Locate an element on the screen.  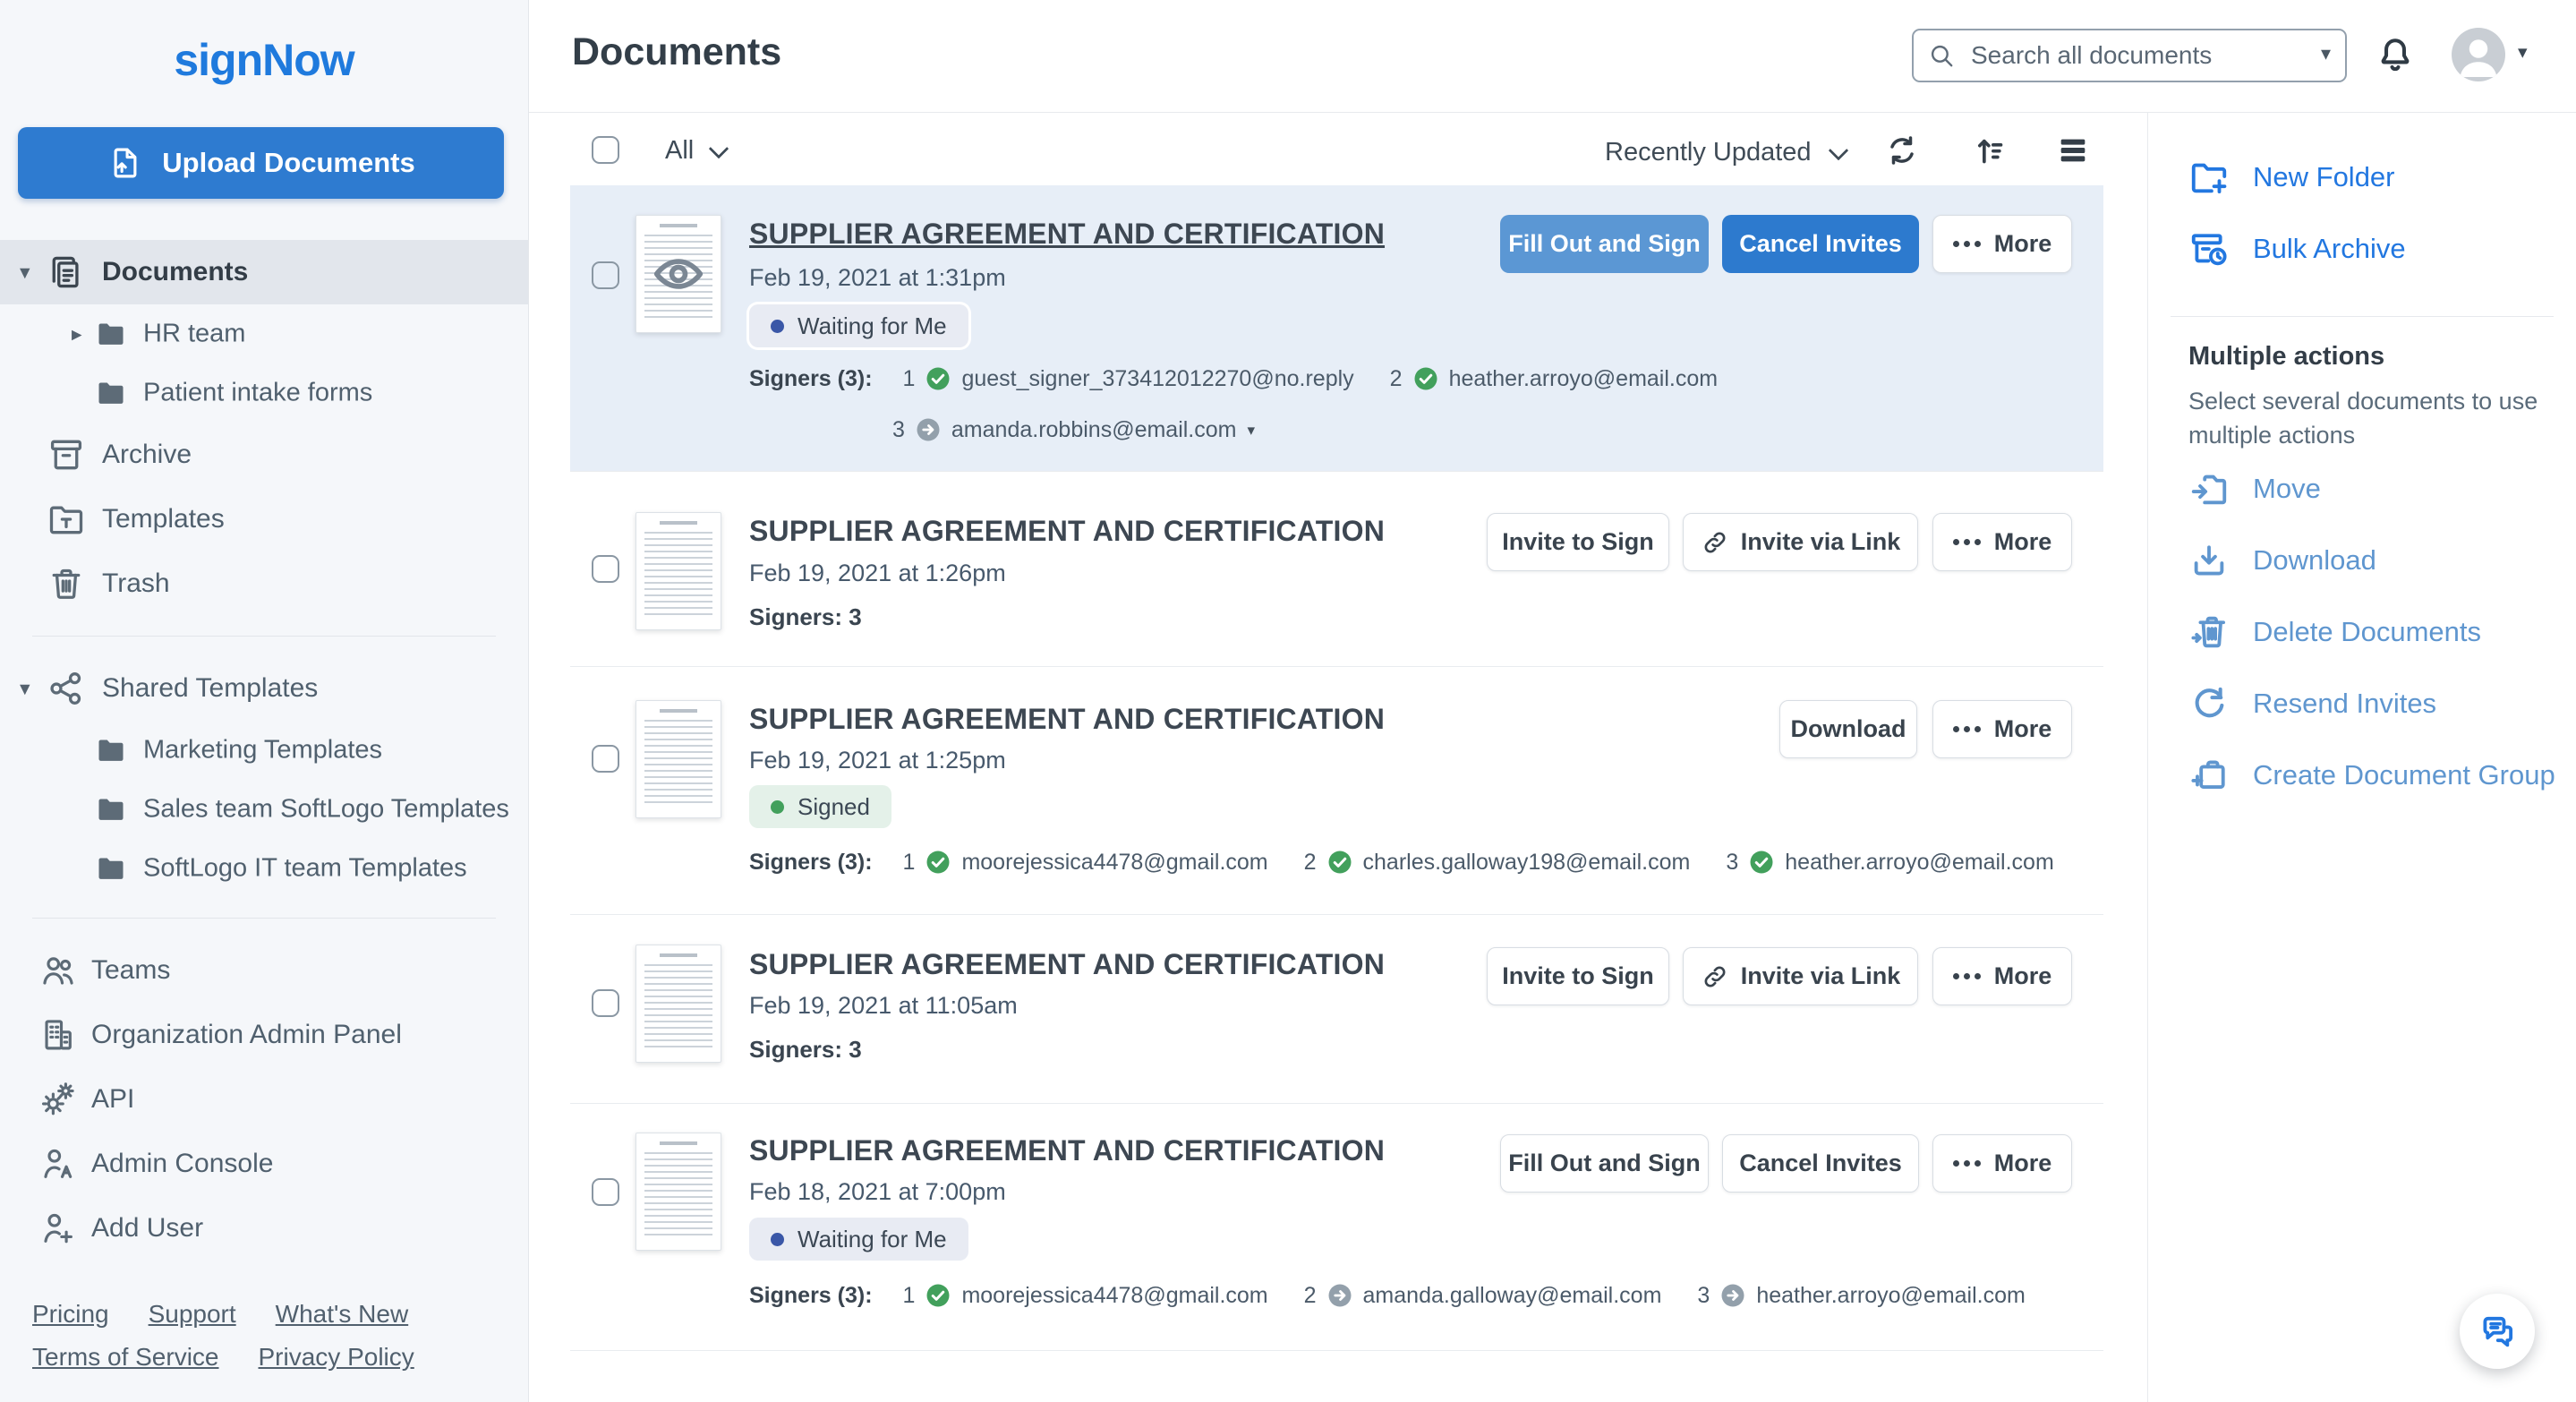
sidebar-item-add-user: Add User is located at coordinates (264, 1228).